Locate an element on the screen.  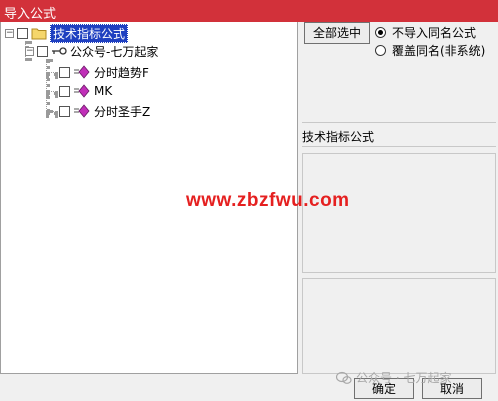
wechat-watermark: 公众号 · 七万起家 is located at coordinates (393, 377).